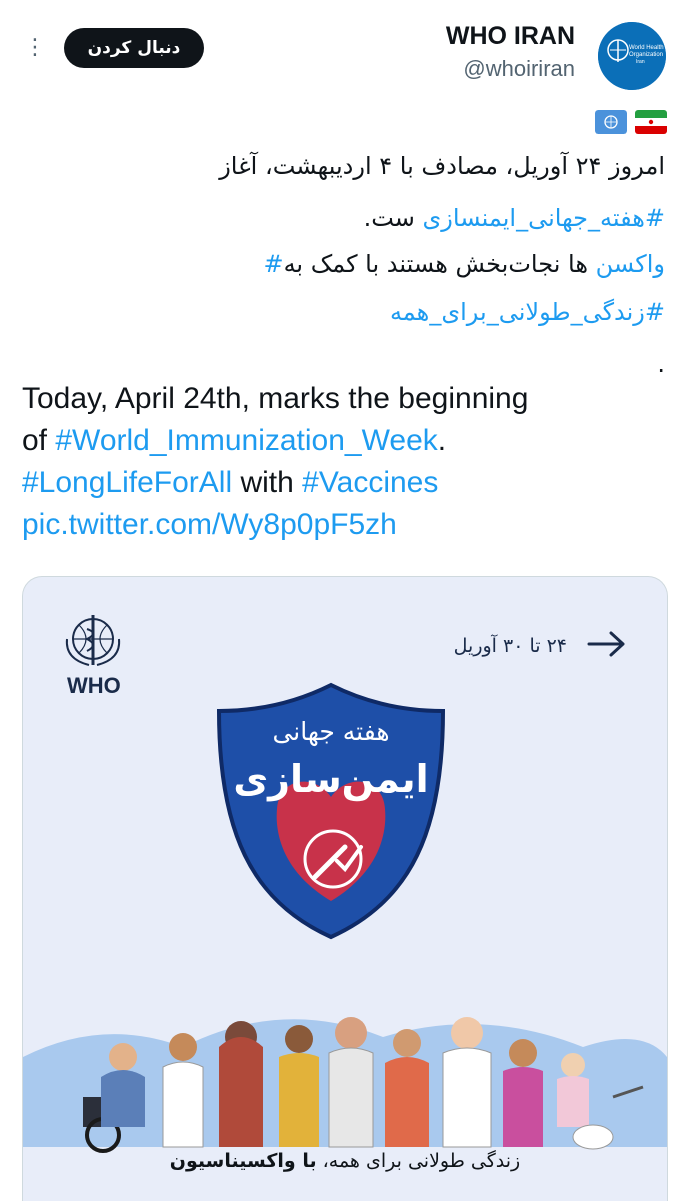 This screenshot has width=687, height=1201. What do you see at coordinates (527, 312) in the screenshot?
I see `hashtag-long-life-for-all-fa: #زندگی_طولانی_برای_همه` at bounding box center [527, 312].